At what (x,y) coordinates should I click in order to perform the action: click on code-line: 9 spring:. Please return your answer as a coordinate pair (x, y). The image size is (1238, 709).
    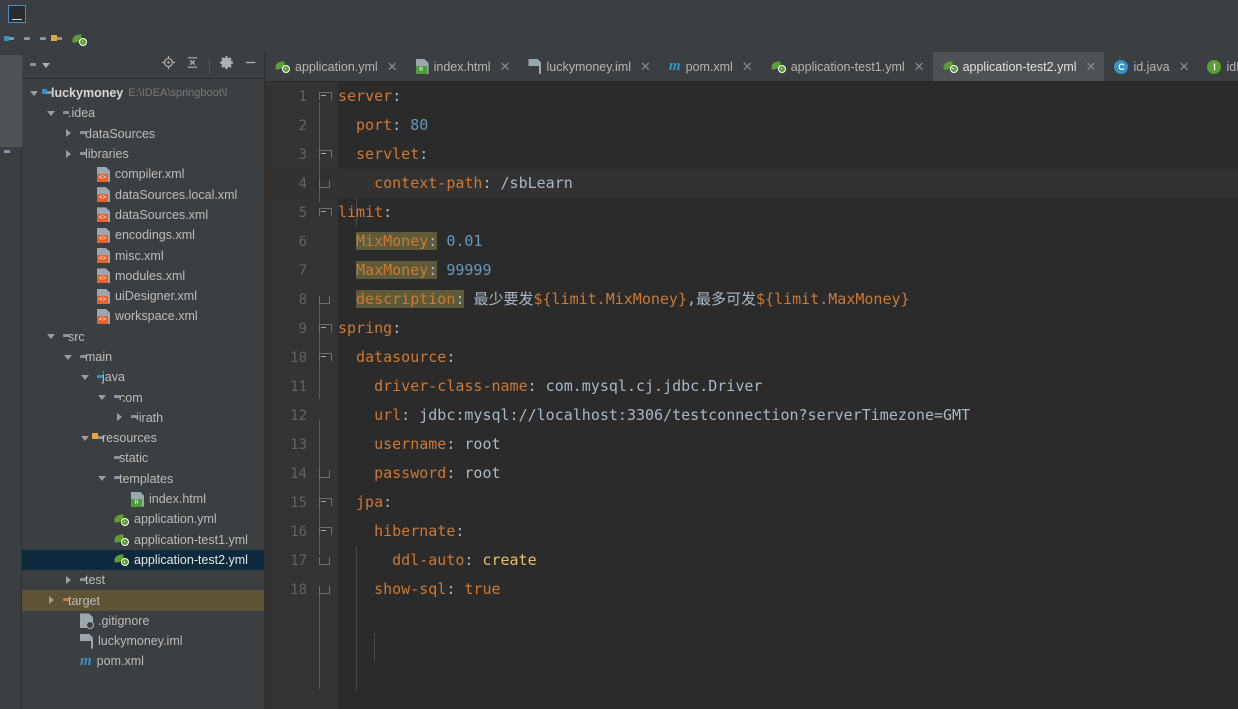
    Looking at the image, I should click on (751, 328).